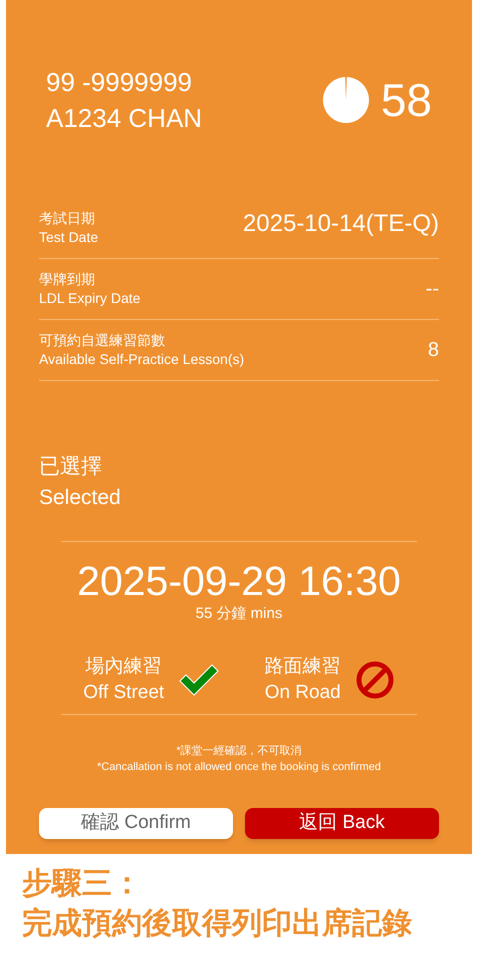  What do you see at coordinates (82, 884) in the screenshot?
I see `caption-text: 步驟三：` at bounding box center [82, 884].